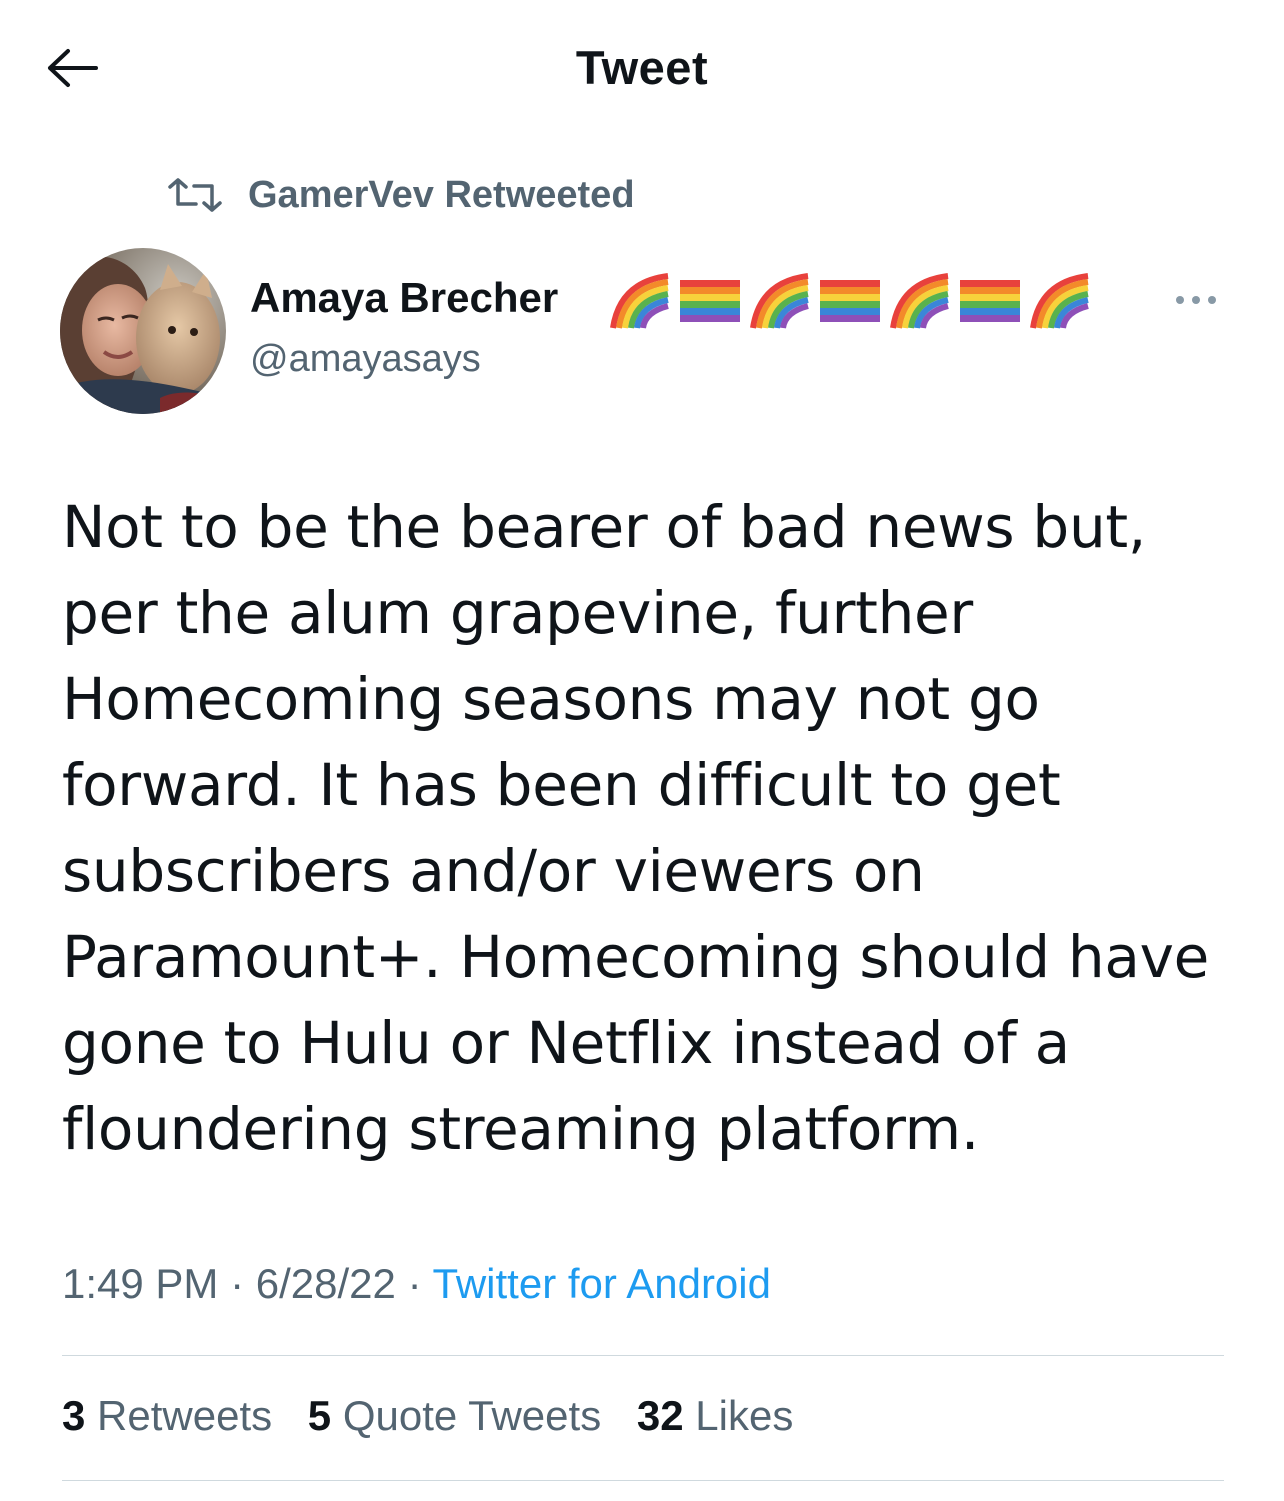 This screenshot has height=1501, width=1284. I want to click on avatar, so click(143, 331).